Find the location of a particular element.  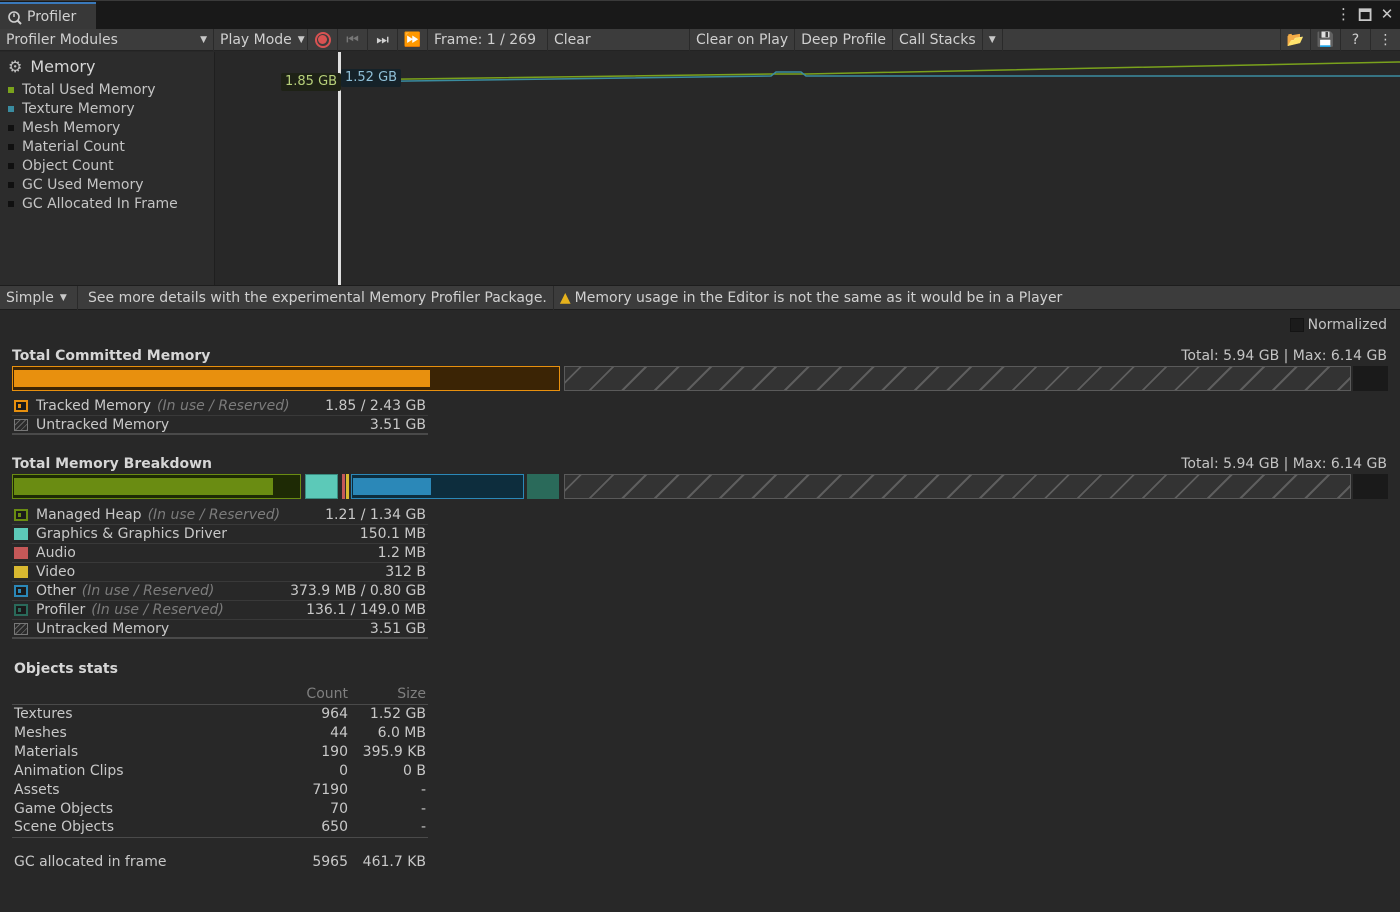

record-icon is located at coordinates (322, 39).